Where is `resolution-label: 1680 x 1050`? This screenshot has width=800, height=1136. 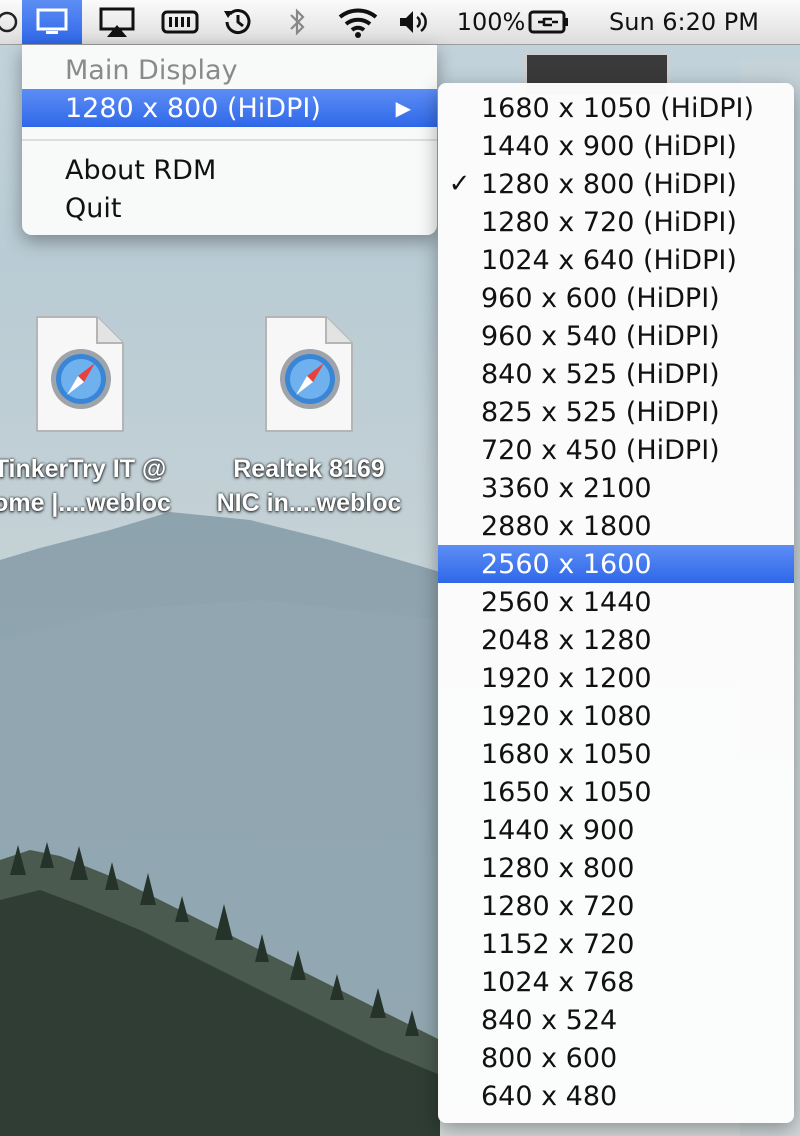
resolution-label: 1680 x 1050 is located at coordinates (566, 754).